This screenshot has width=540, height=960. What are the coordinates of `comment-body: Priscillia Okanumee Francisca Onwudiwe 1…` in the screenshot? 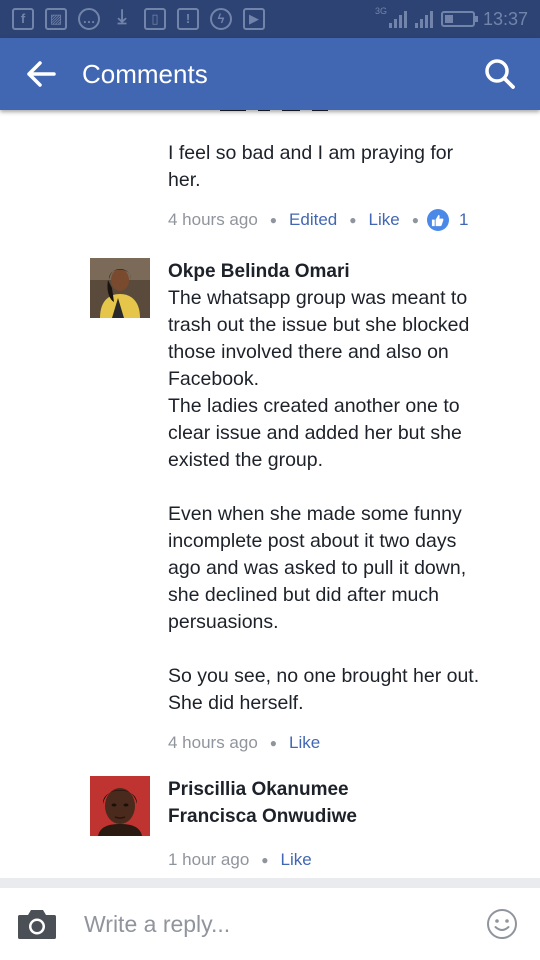 It's located at (338, 824).